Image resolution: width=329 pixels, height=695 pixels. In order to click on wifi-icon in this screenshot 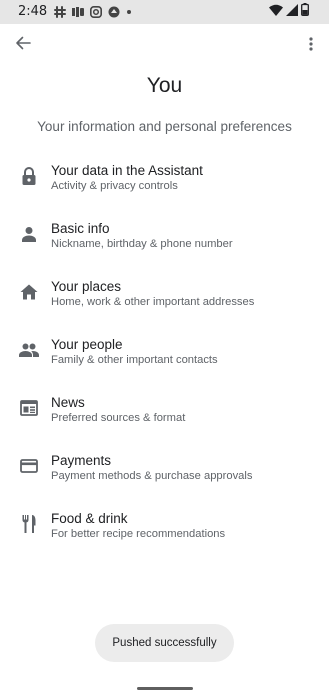, I will do `click(276, 12)`.